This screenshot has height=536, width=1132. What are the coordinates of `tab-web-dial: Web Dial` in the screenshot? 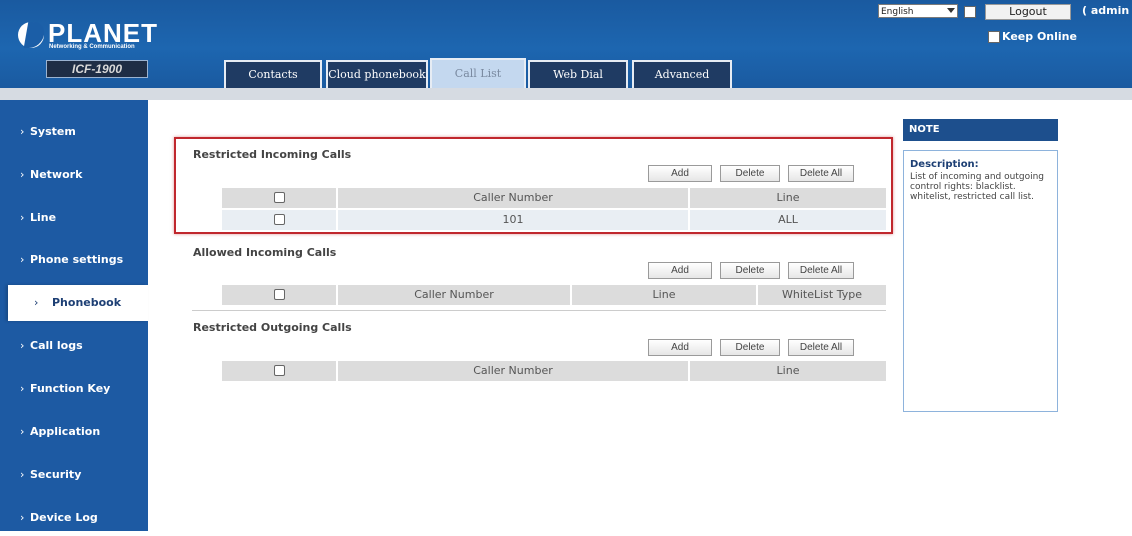 It's located at (578, 74).